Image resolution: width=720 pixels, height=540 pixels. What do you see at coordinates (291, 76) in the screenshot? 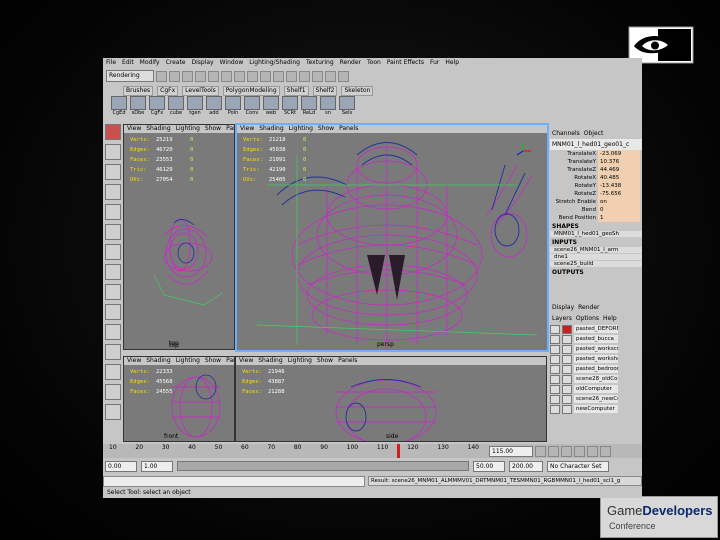
I see `snap-plane-icon` at bounding box center [291, 76].